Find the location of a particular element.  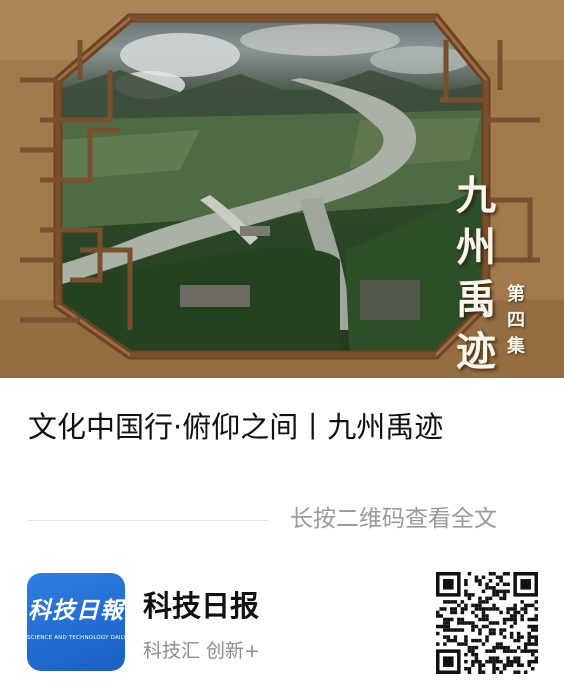

qr-code is located at coordinates (487, 623).